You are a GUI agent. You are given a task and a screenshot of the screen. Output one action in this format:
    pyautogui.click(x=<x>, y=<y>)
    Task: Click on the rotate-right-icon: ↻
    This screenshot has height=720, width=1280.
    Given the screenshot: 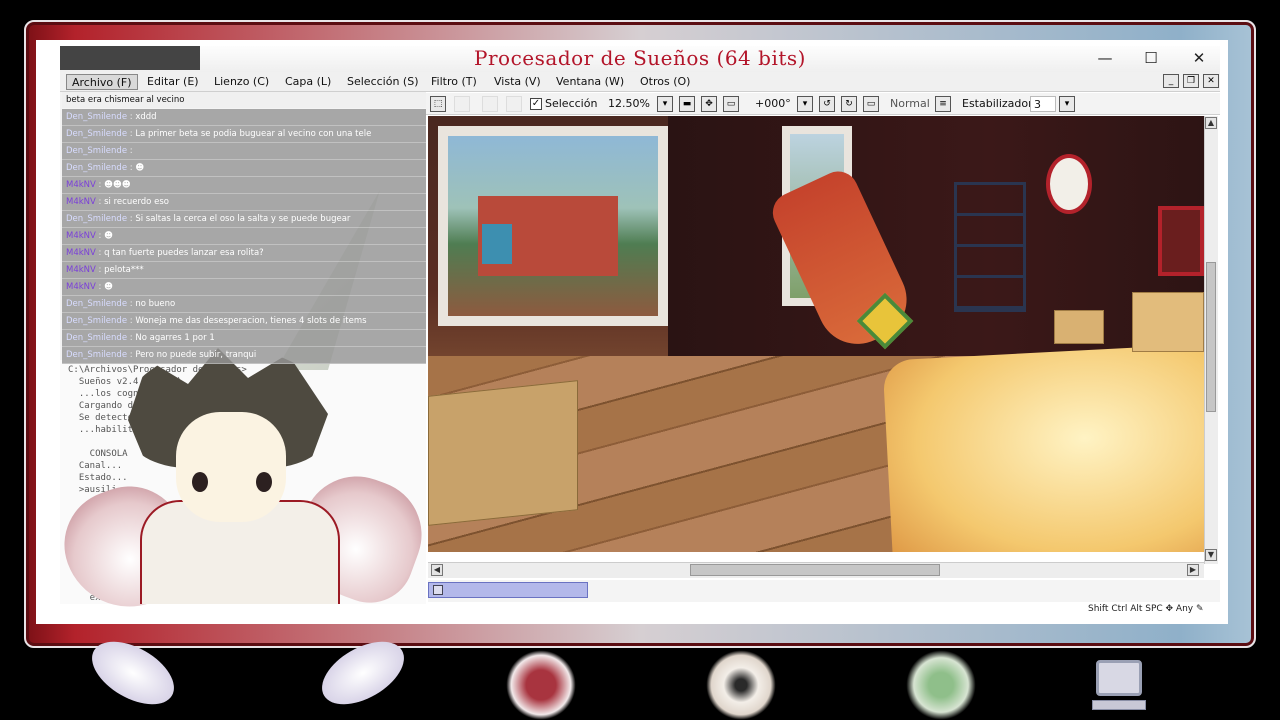 What is the action you would take?
    pyautogui.click(x=849, y=104)
    